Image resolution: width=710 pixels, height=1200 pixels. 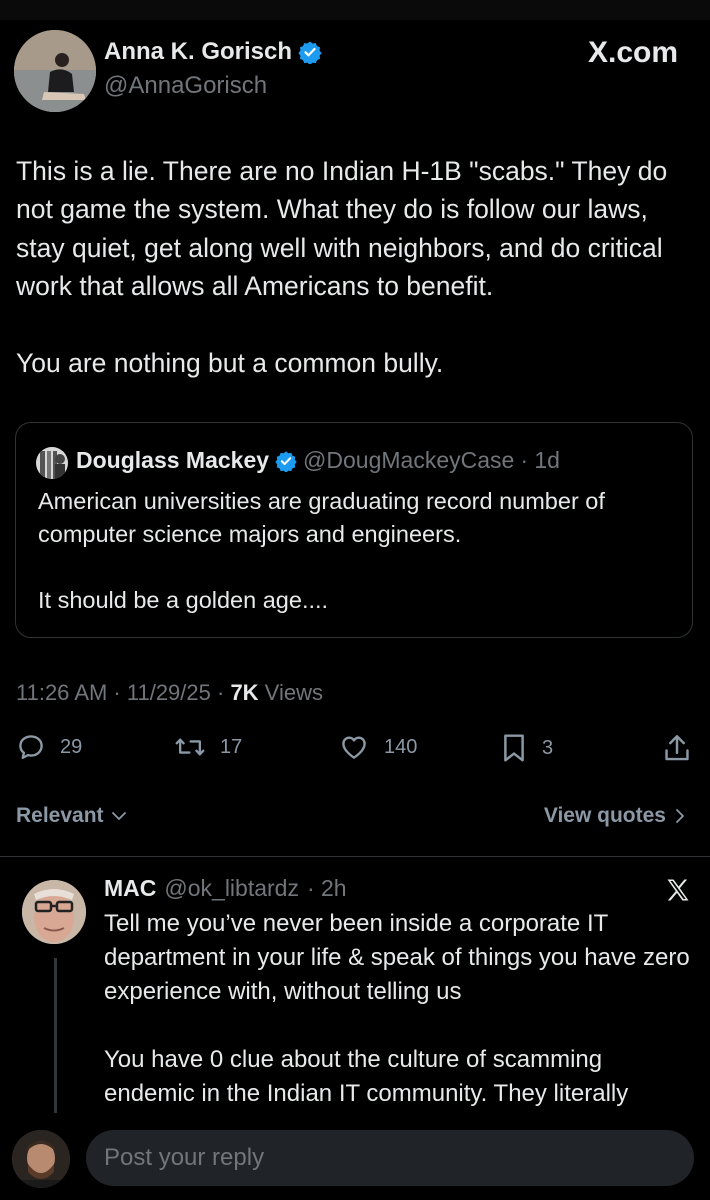 What do you see at coordinates (31, 747) in the screenshot?
I see `reply-icon` at bounding box center [31, 747].